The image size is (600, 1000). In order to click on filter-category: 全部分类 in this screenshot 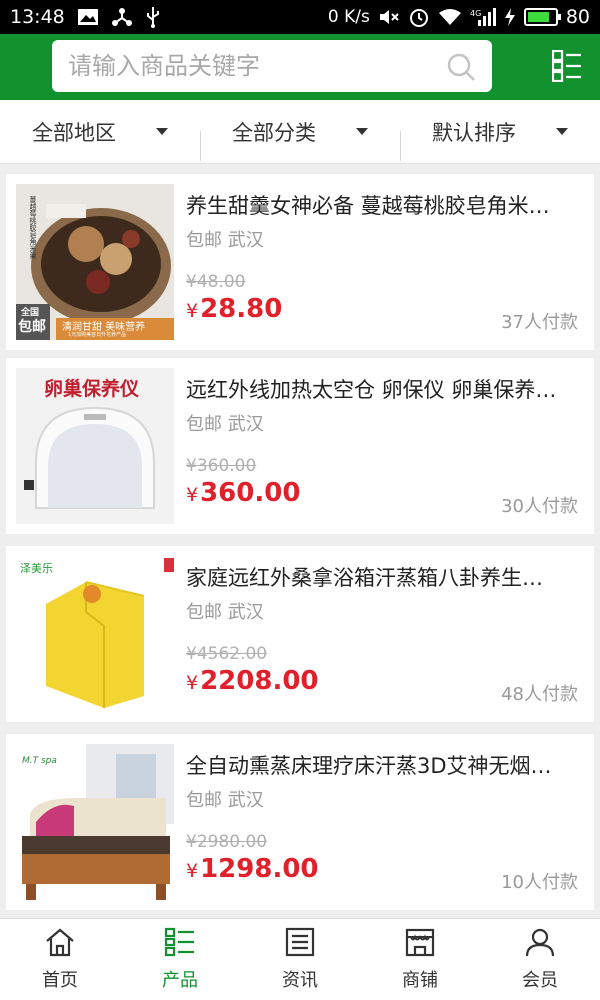, I will do `click(300, 139)`.